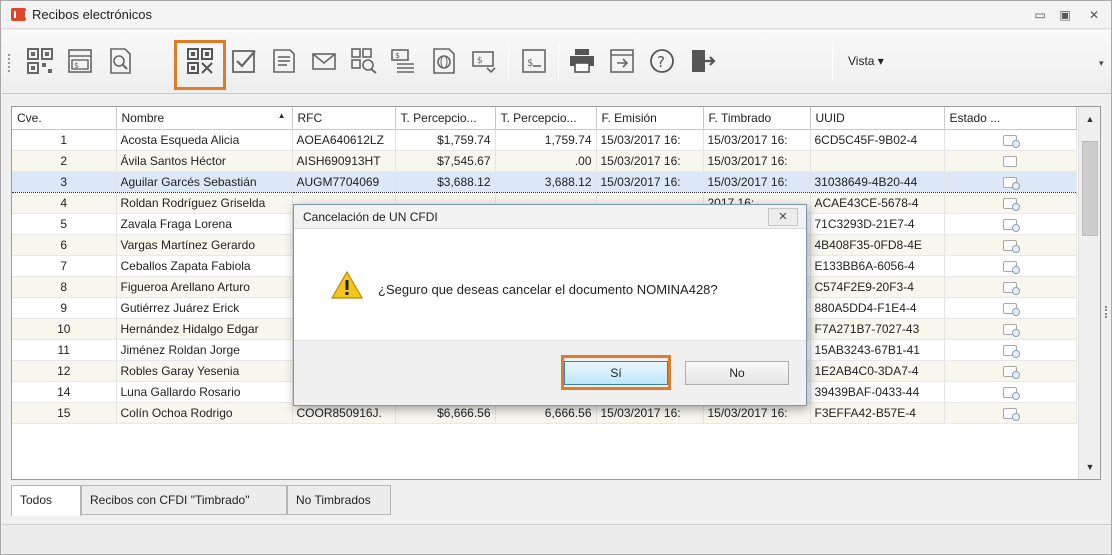 The height and width of the screenshot is (555, 1112). Describe the element at coordinates (344, 161) in the screenshot. I see `cell-rfc: AISH690913HT` at that location.